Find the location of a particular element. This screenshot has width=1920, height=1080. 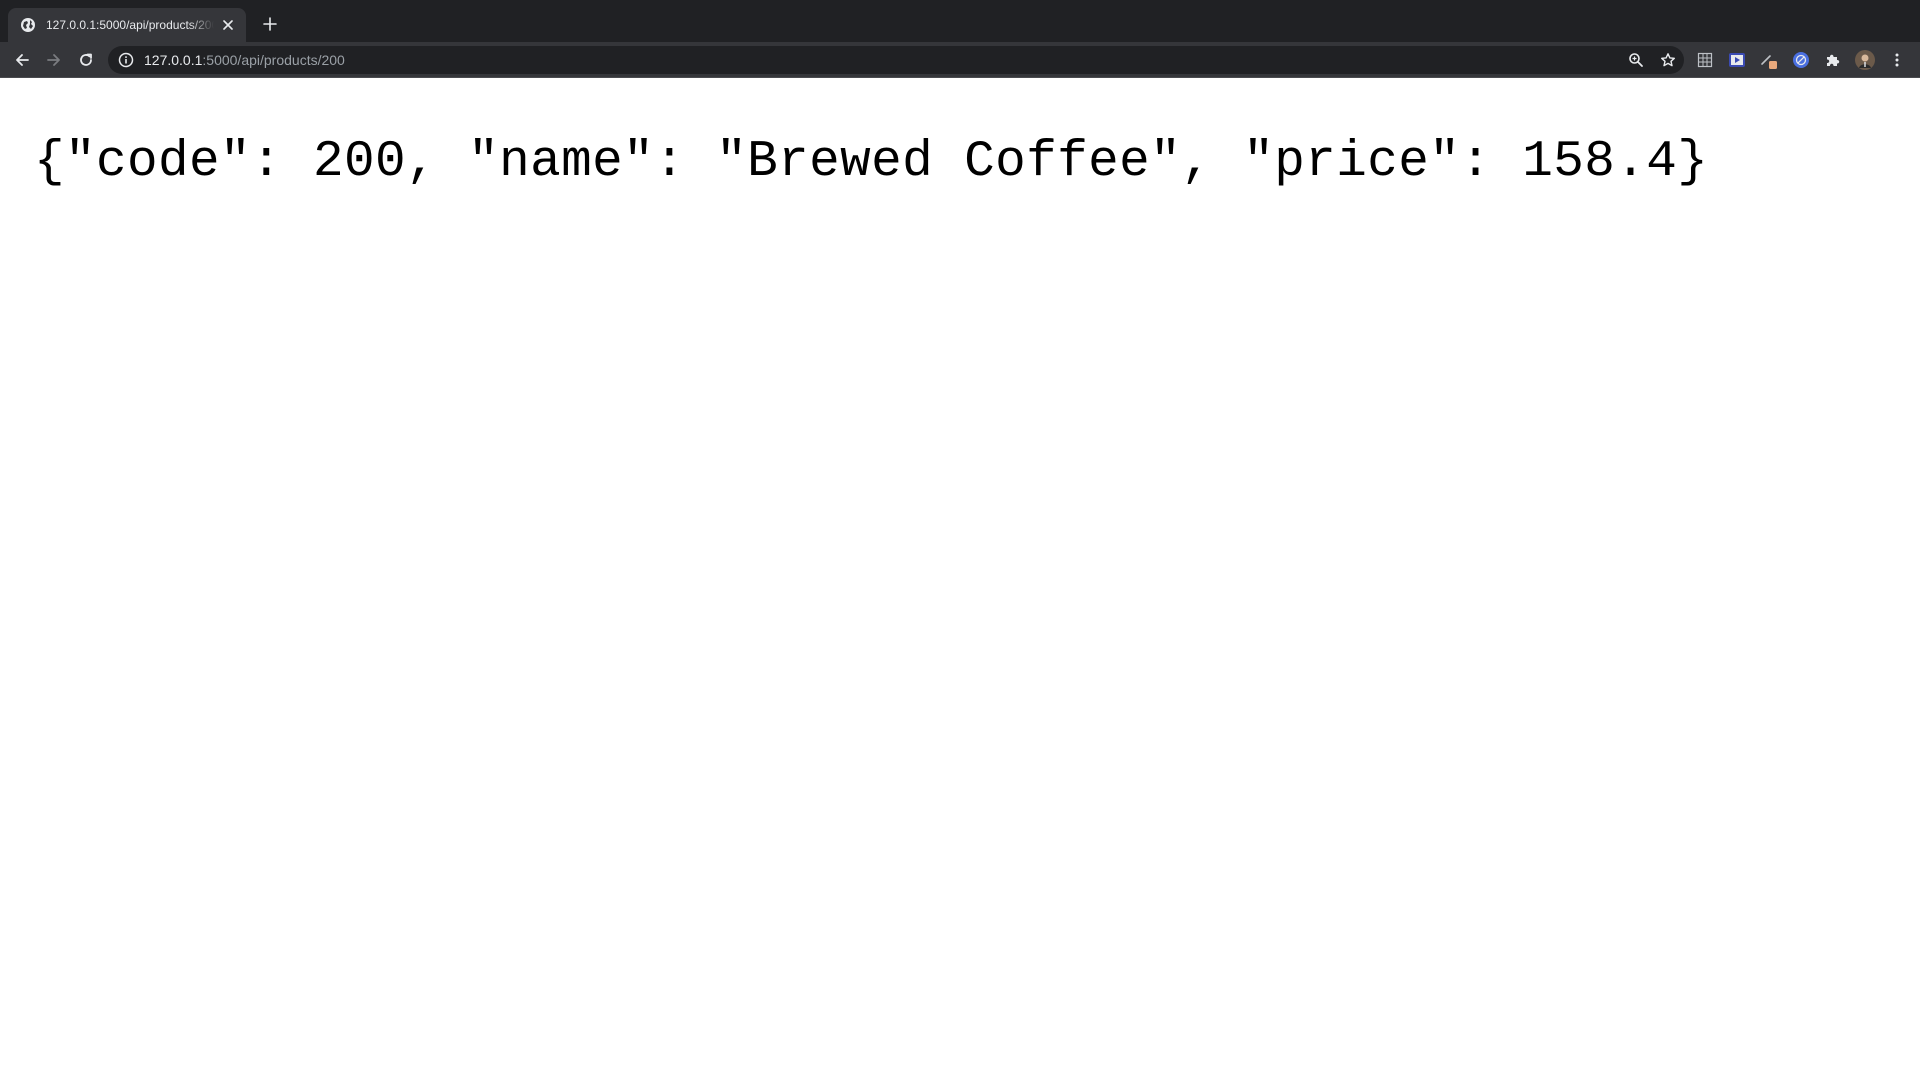

url-path: :5000/api/products/200 is located at coordinates (273, 60).